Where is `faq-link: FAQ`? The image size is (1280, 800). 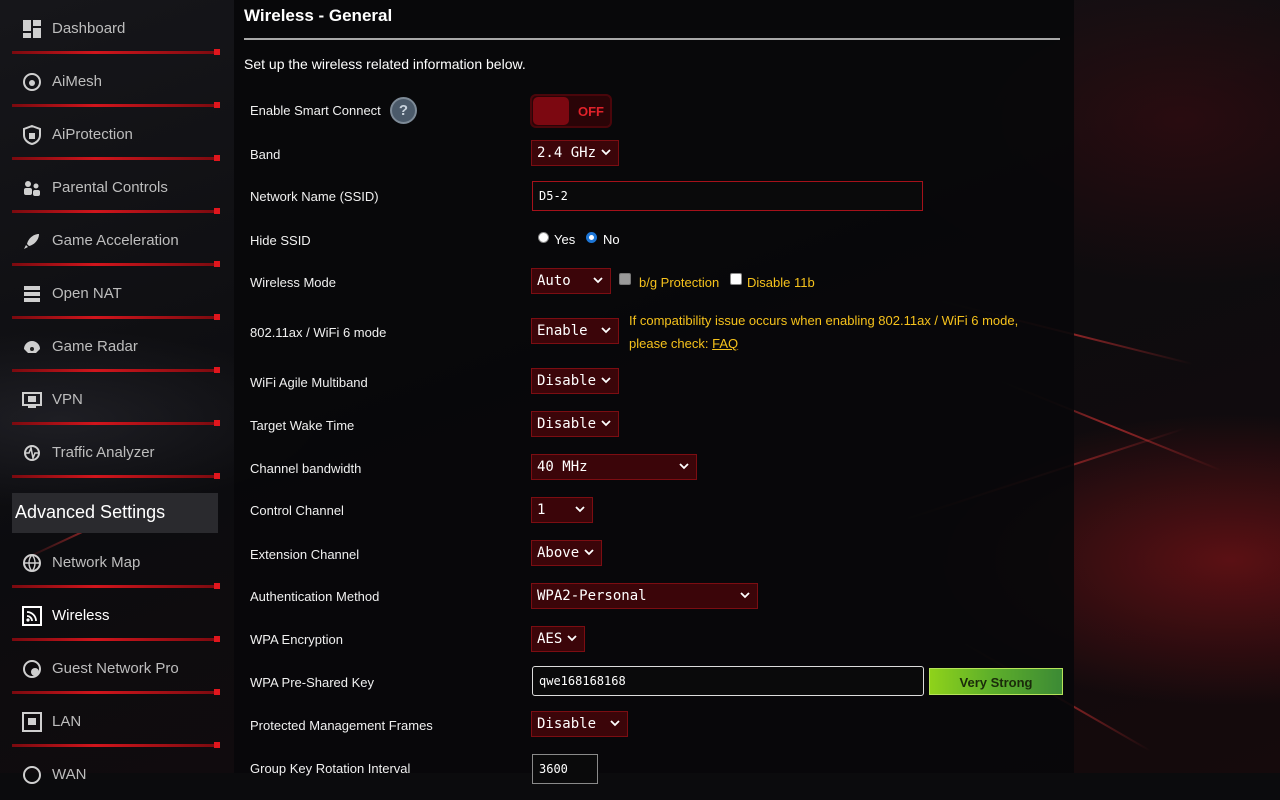 faq-link: FAQ is located at coordinates (725, 343).